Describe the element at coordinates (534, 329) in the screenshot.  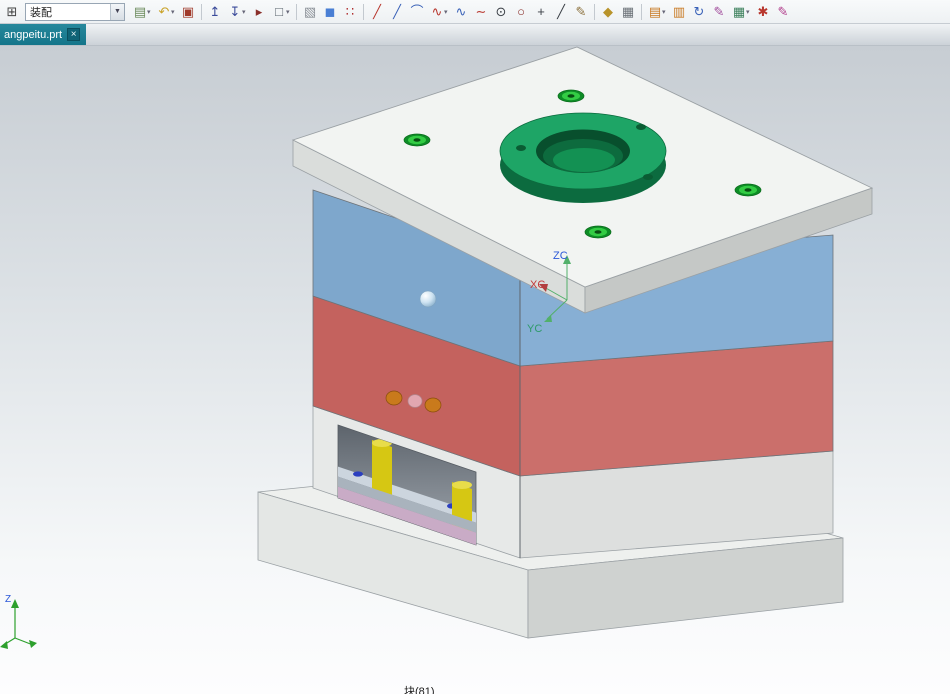
I see `wcs-y-label: YC` at that location.